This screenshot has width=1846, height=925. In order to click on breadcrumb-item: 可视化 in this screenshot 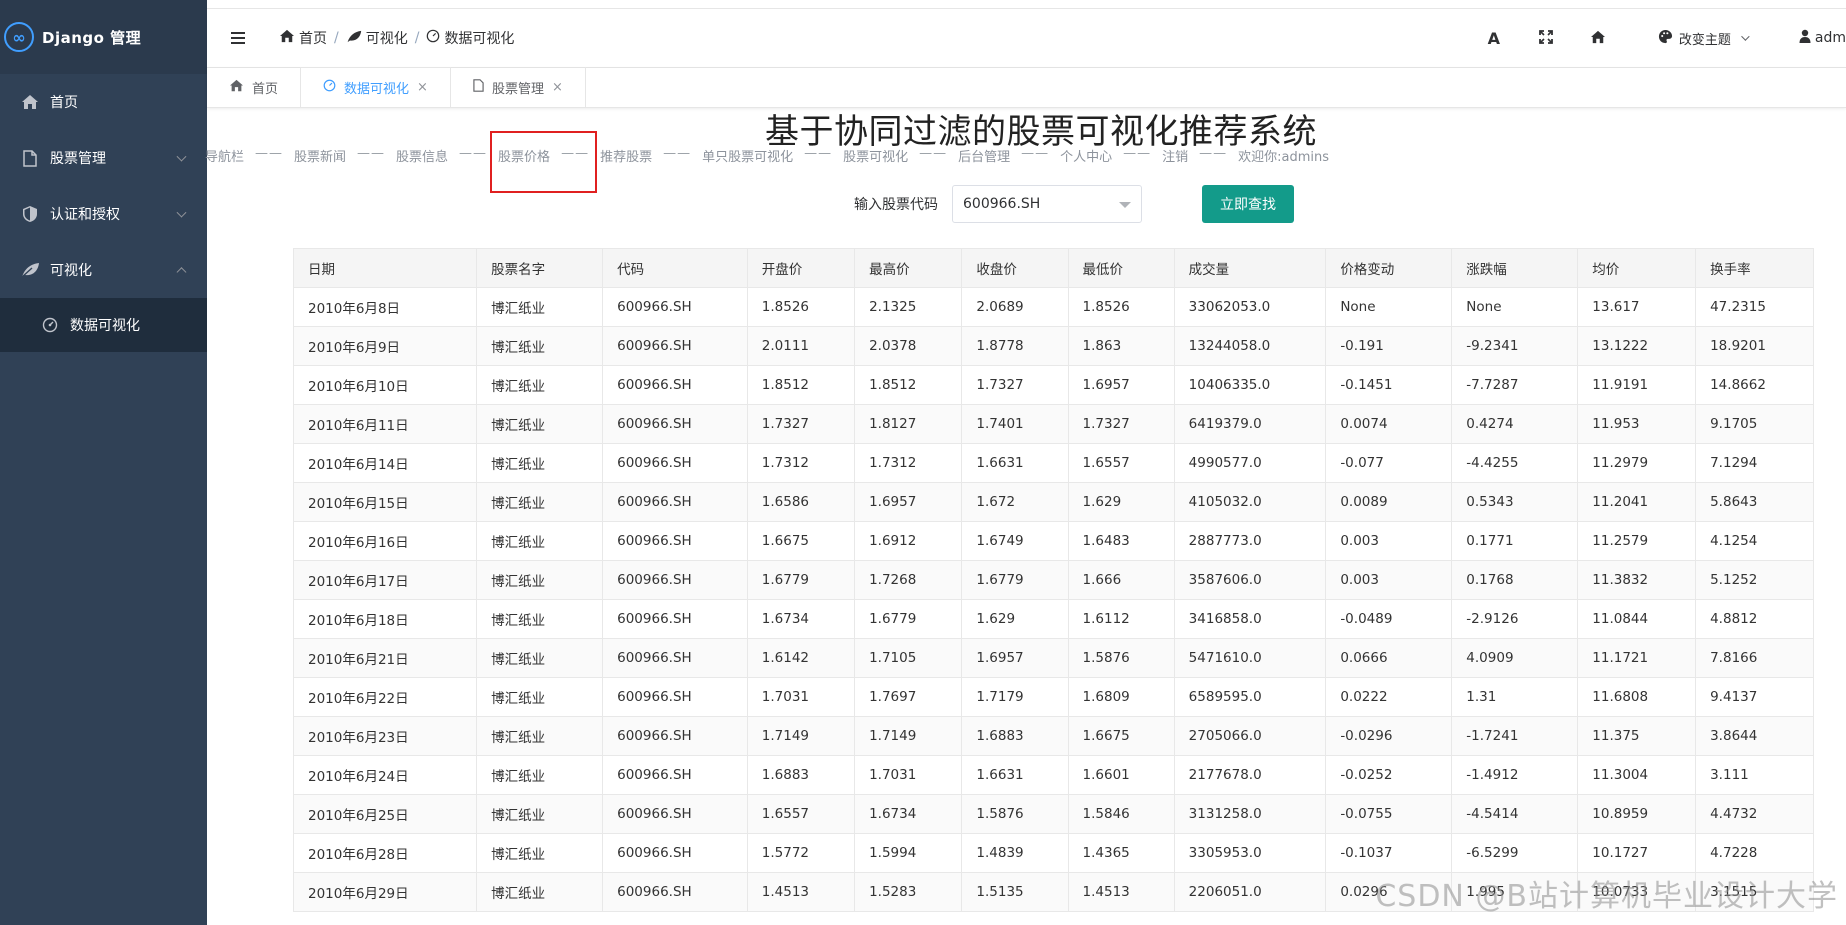, I will do `click(387, 38)`.